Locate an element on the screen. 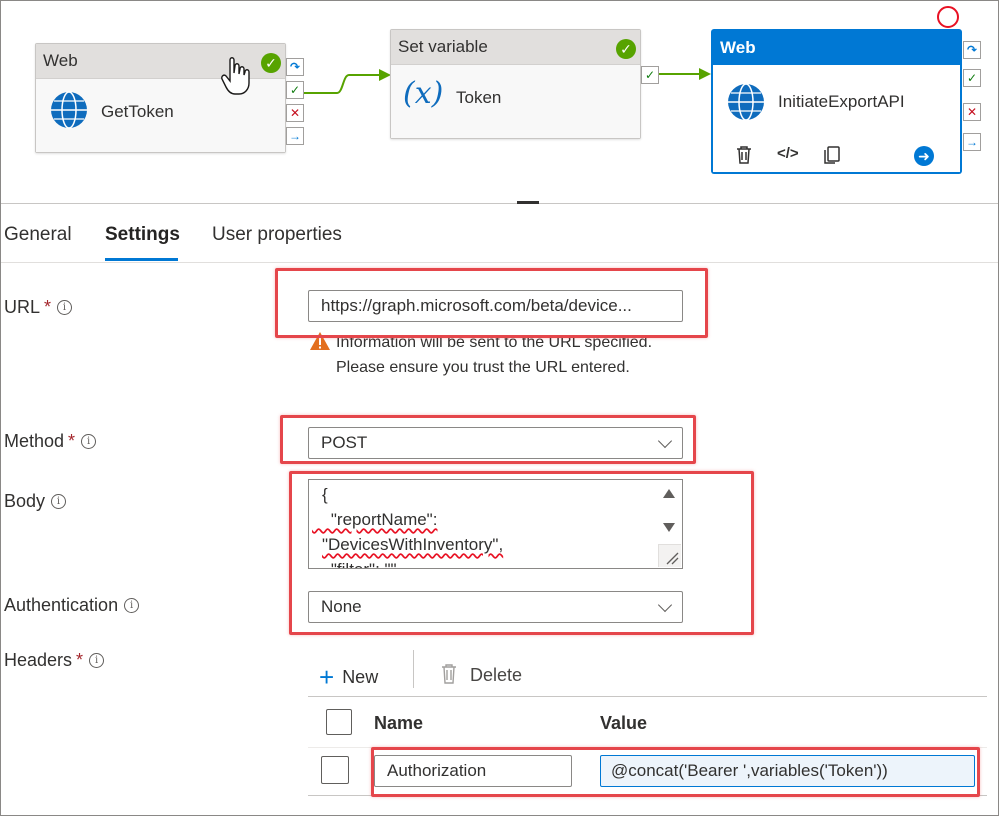 The width and height of the screenshot is (999, 816). code-icon: </> is located at coordinates (788, 153).